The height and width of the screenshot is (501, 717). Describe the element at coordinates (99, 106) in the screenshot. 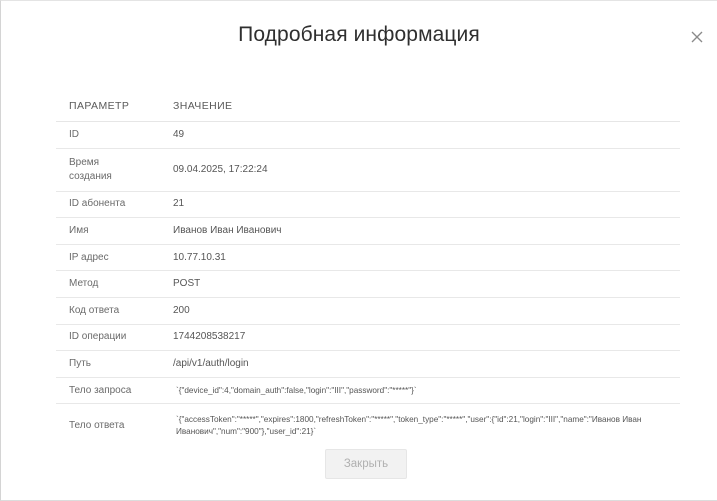

I see `header-param: ПАРАМЕТР` at that location.